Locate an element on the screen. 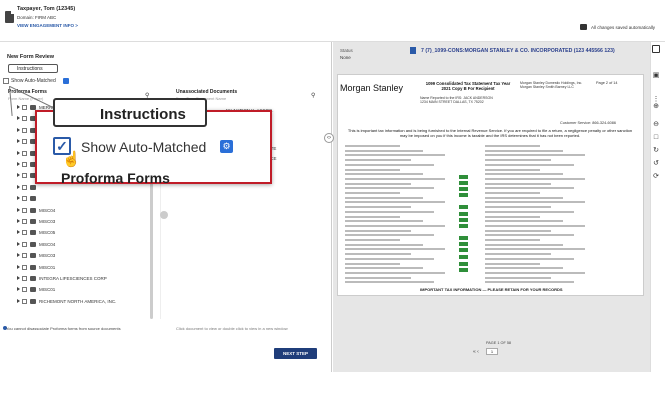 The height and width of the screenshot is (397, 665). unassociated-search-icon: ⚲ is located at coordinates (313, 95).